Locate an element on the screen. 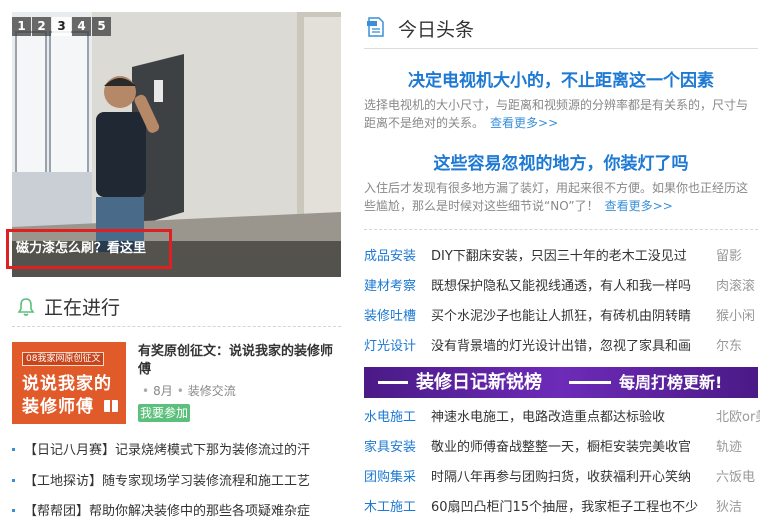  row-author: 肉滚滚 is located at coordinates (736, 286).